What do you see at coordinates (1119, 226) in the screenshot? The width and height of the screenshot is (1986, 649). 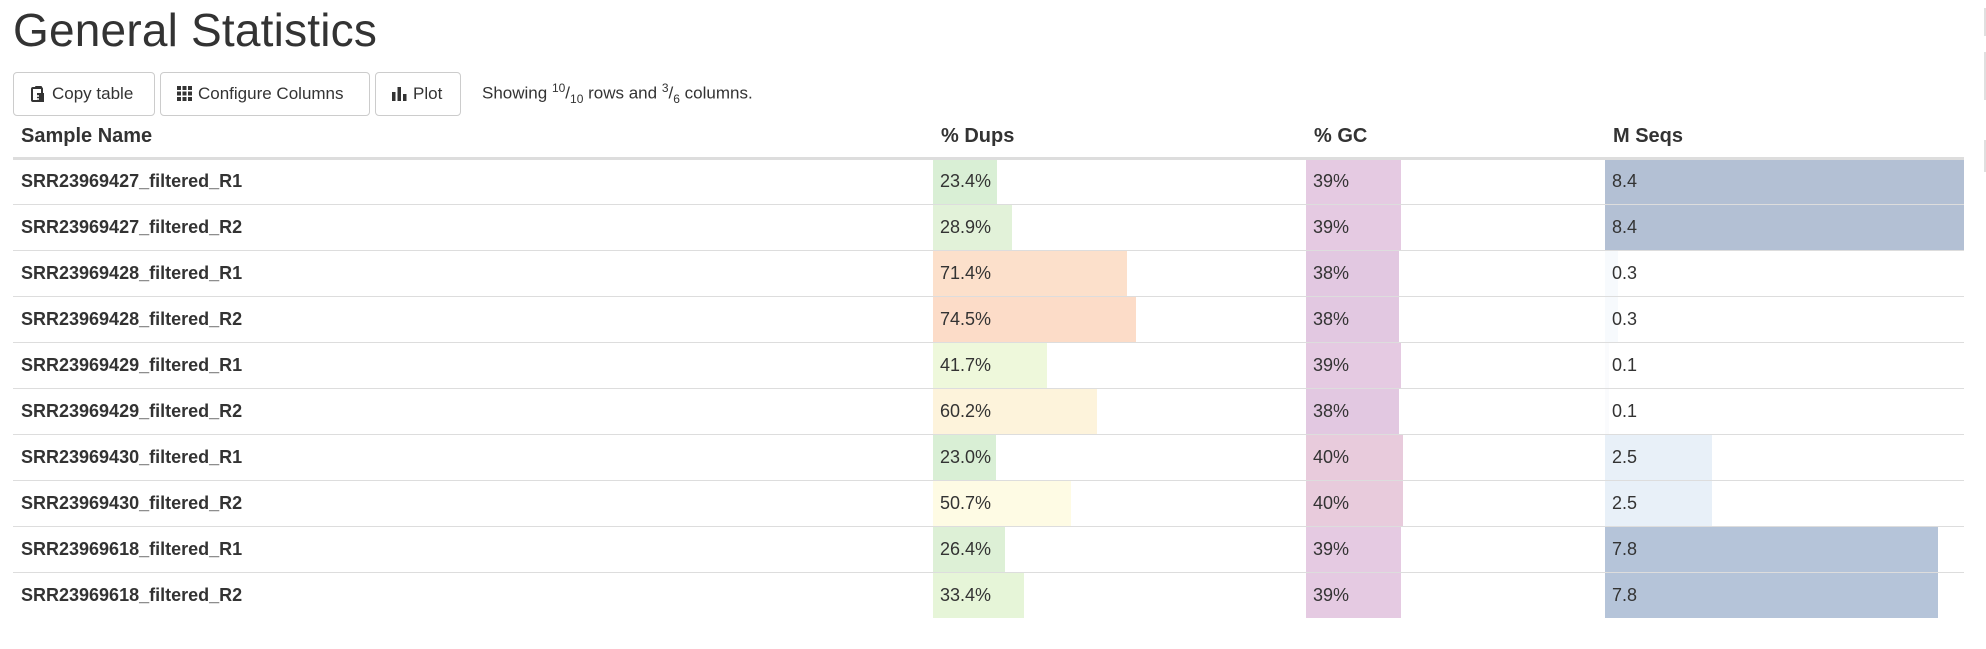 I see `dups-cell: 28.9%` at bounding box center [1119, 226].